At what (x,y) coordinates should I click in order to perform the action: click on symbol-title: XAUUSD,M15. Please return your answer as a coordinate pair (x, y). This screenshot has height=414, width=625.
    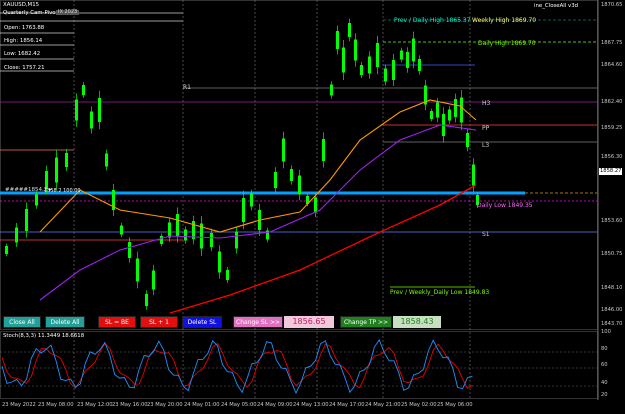
    Looking at the image, I should click on (21, 5).